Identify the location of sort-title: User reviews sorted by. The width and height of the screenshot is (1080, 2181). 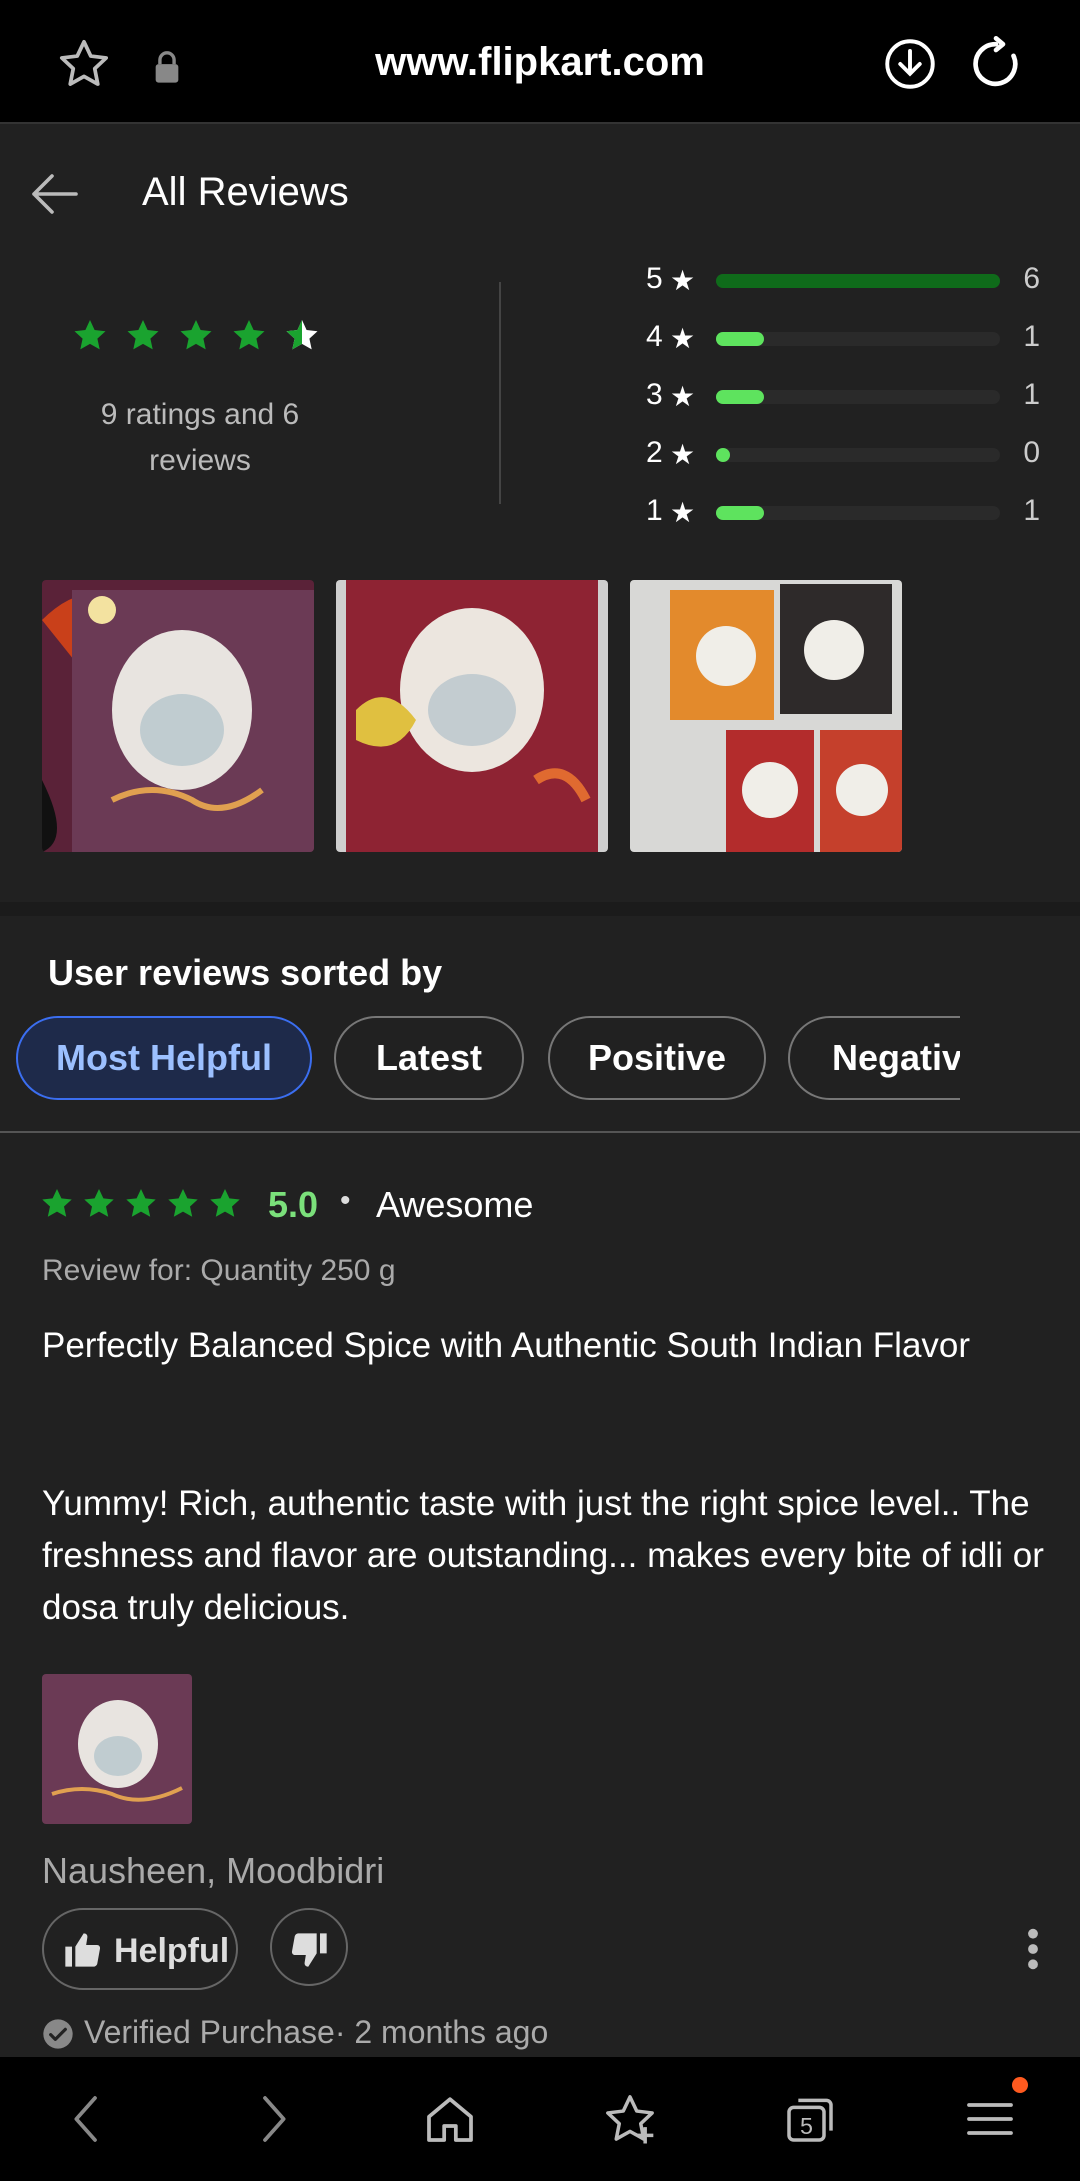
(245, 972).